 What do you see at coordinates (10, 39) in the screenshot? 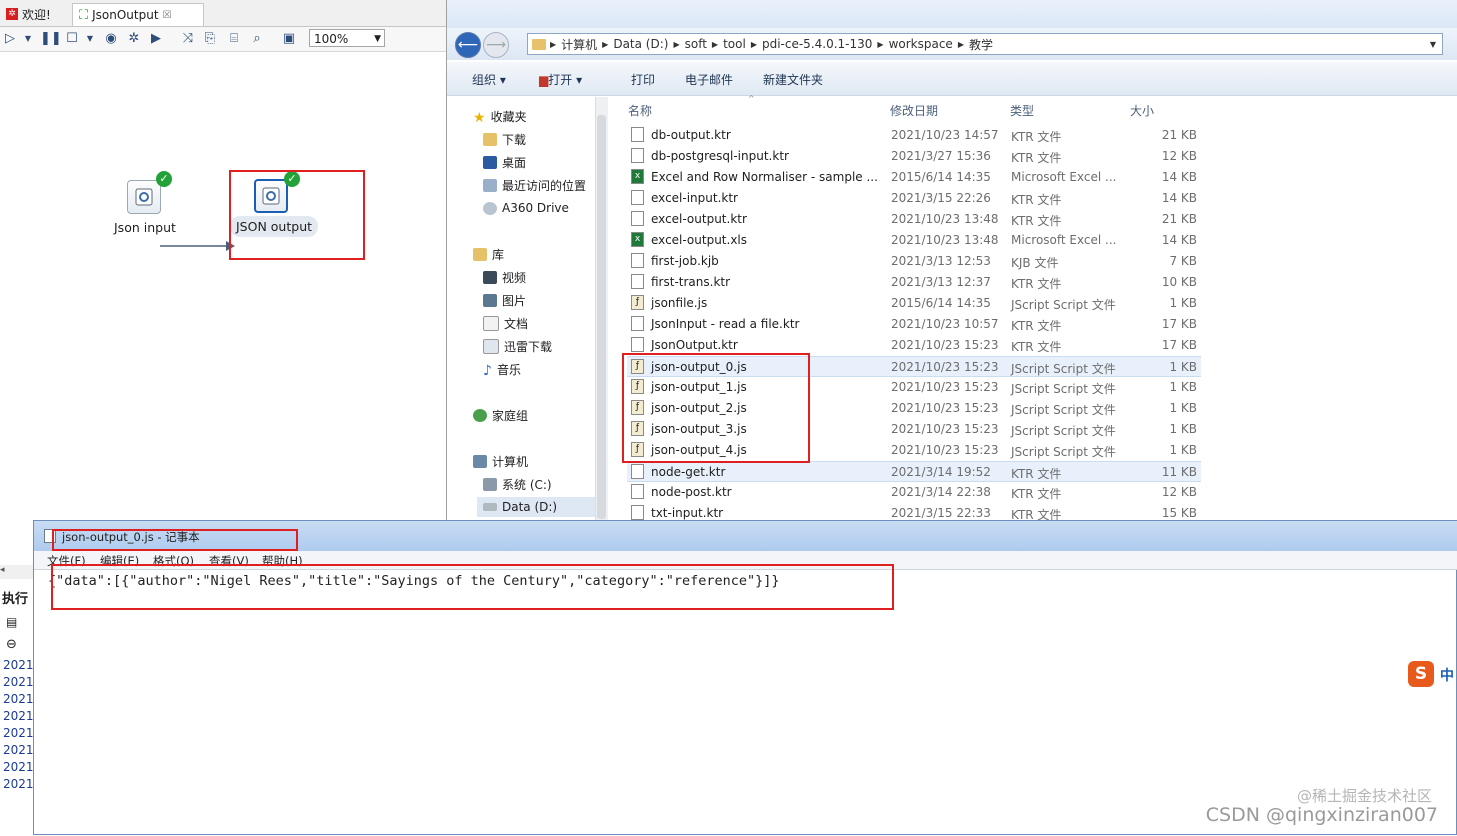
I see `run-icon: ▷` at bounding box center [10, 39].